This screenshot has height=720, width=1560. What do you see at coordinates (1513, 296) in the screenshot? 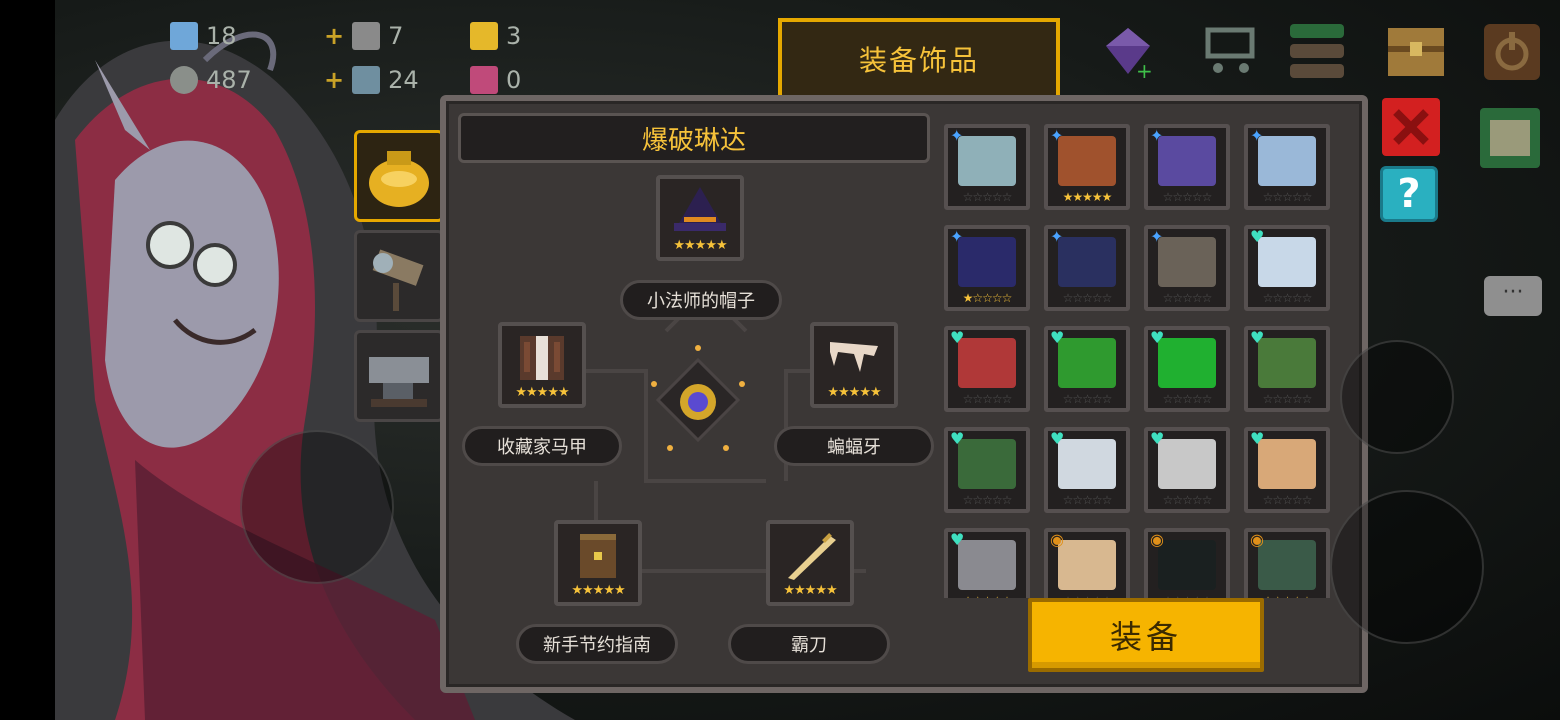
I see `chat-button: ···` at bounding box center [1513, 296].